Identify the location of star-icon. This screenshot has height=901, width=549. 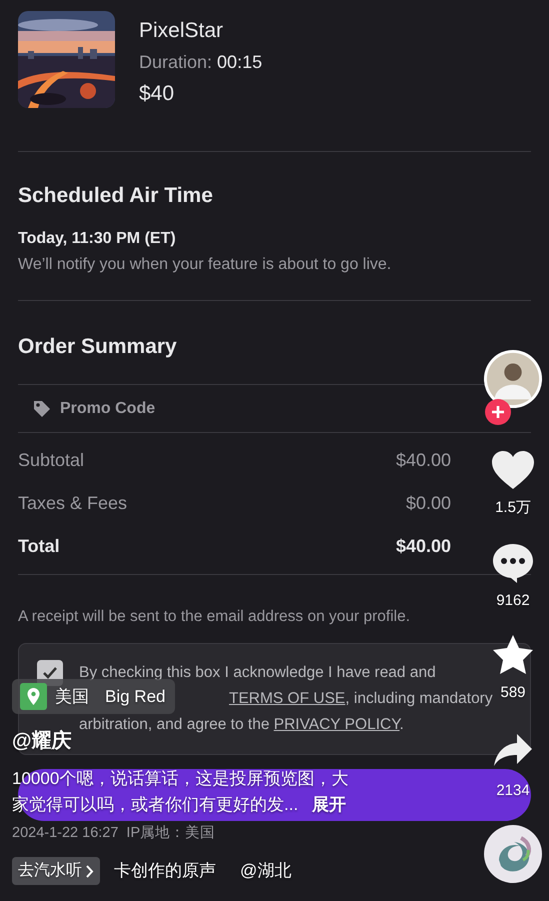
(513, 654).